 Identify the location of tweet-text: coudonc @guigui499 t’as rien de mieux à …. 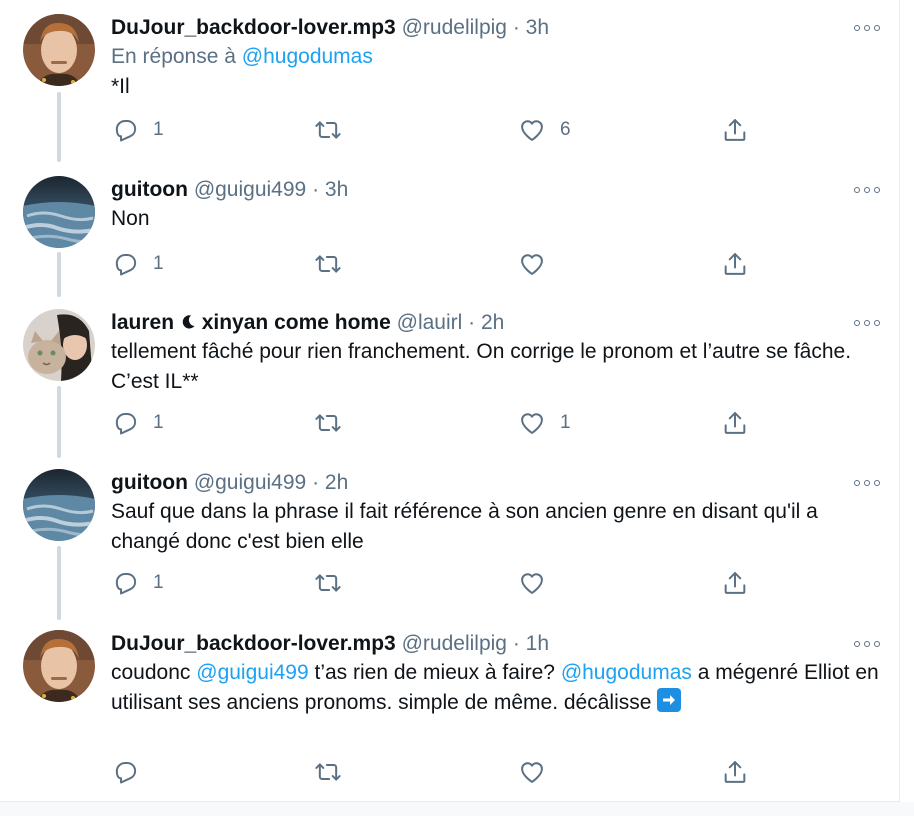
(495, 688).